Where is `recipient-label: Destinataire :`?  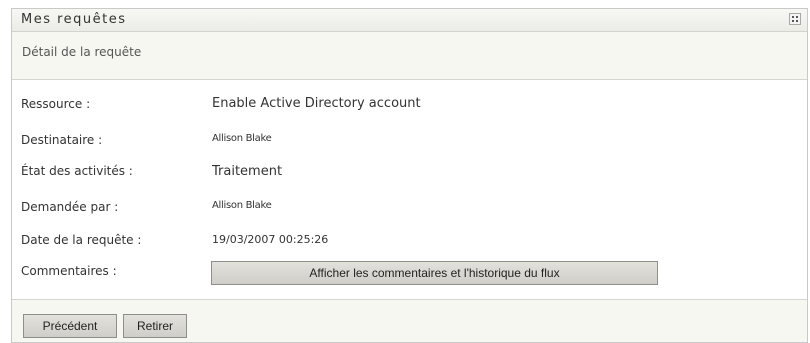
recipient-label: Destinataire : is located at coordinates (62, 140).